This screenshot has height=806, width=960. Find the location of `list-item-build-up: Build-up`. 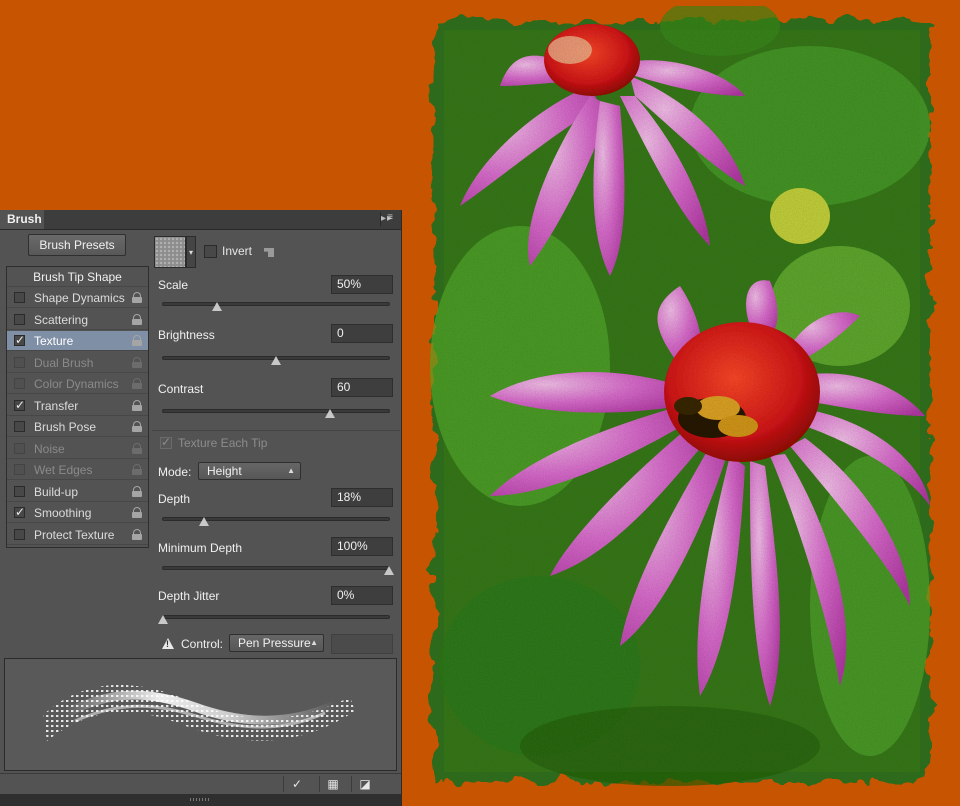

list-item-build-up: Build-up is located at coordinates (77, 492).